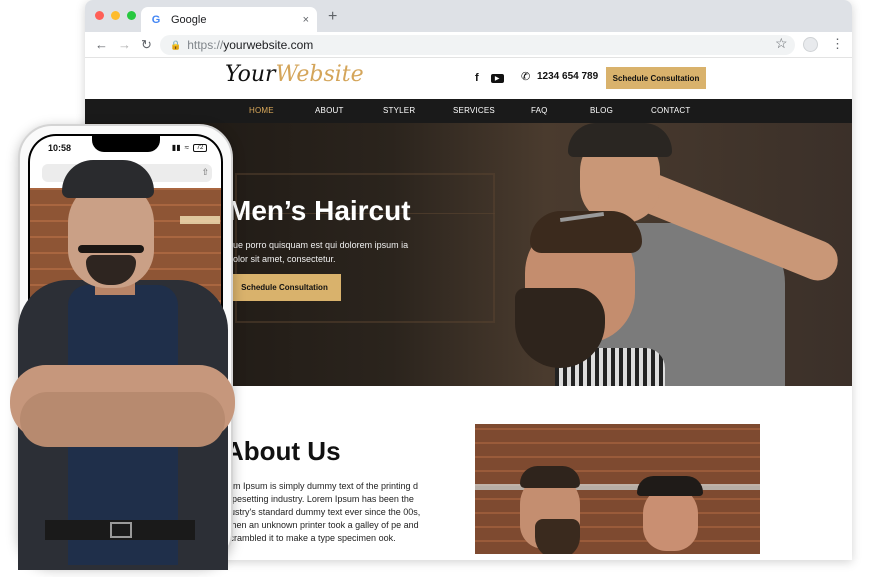 The image size is (875, 577). Describe the element at coordinates (670, 110) in the screenshot. I see `nav-contact: CONTACT` at that location.